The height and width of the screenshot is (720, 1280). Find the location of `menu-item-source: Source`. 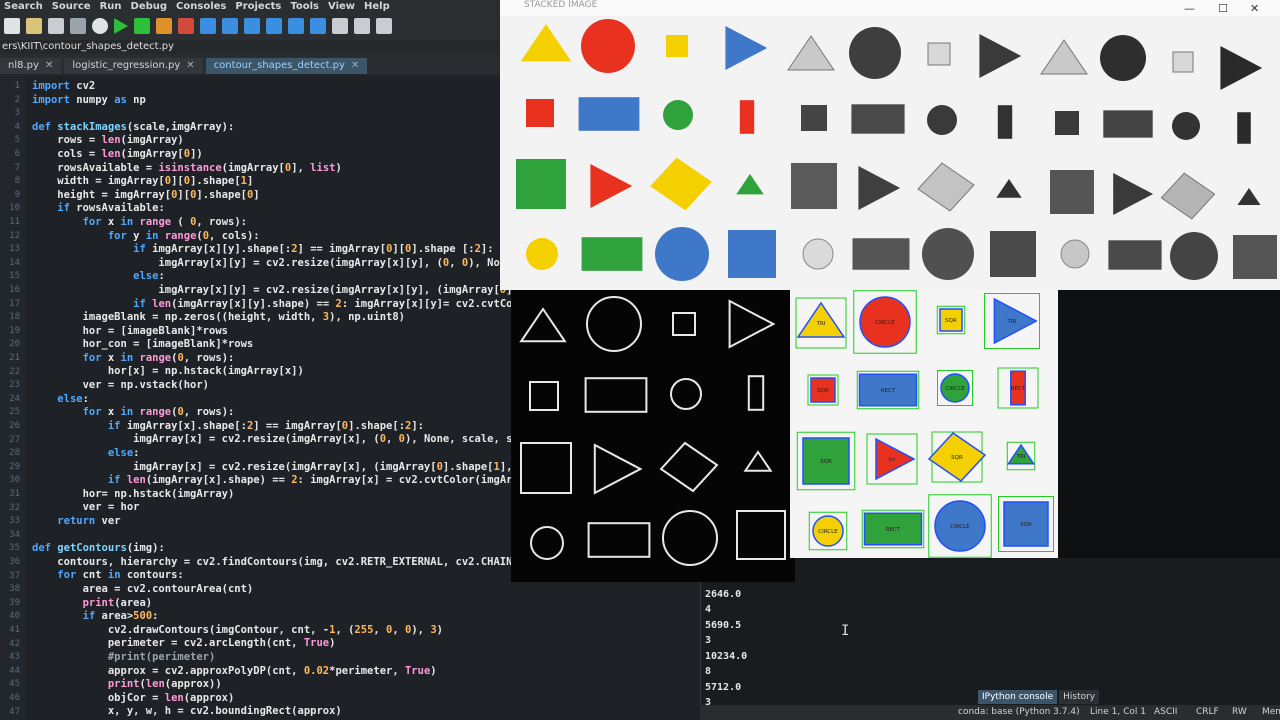

menu-item-source: Source is located at coordinates (71, 6).